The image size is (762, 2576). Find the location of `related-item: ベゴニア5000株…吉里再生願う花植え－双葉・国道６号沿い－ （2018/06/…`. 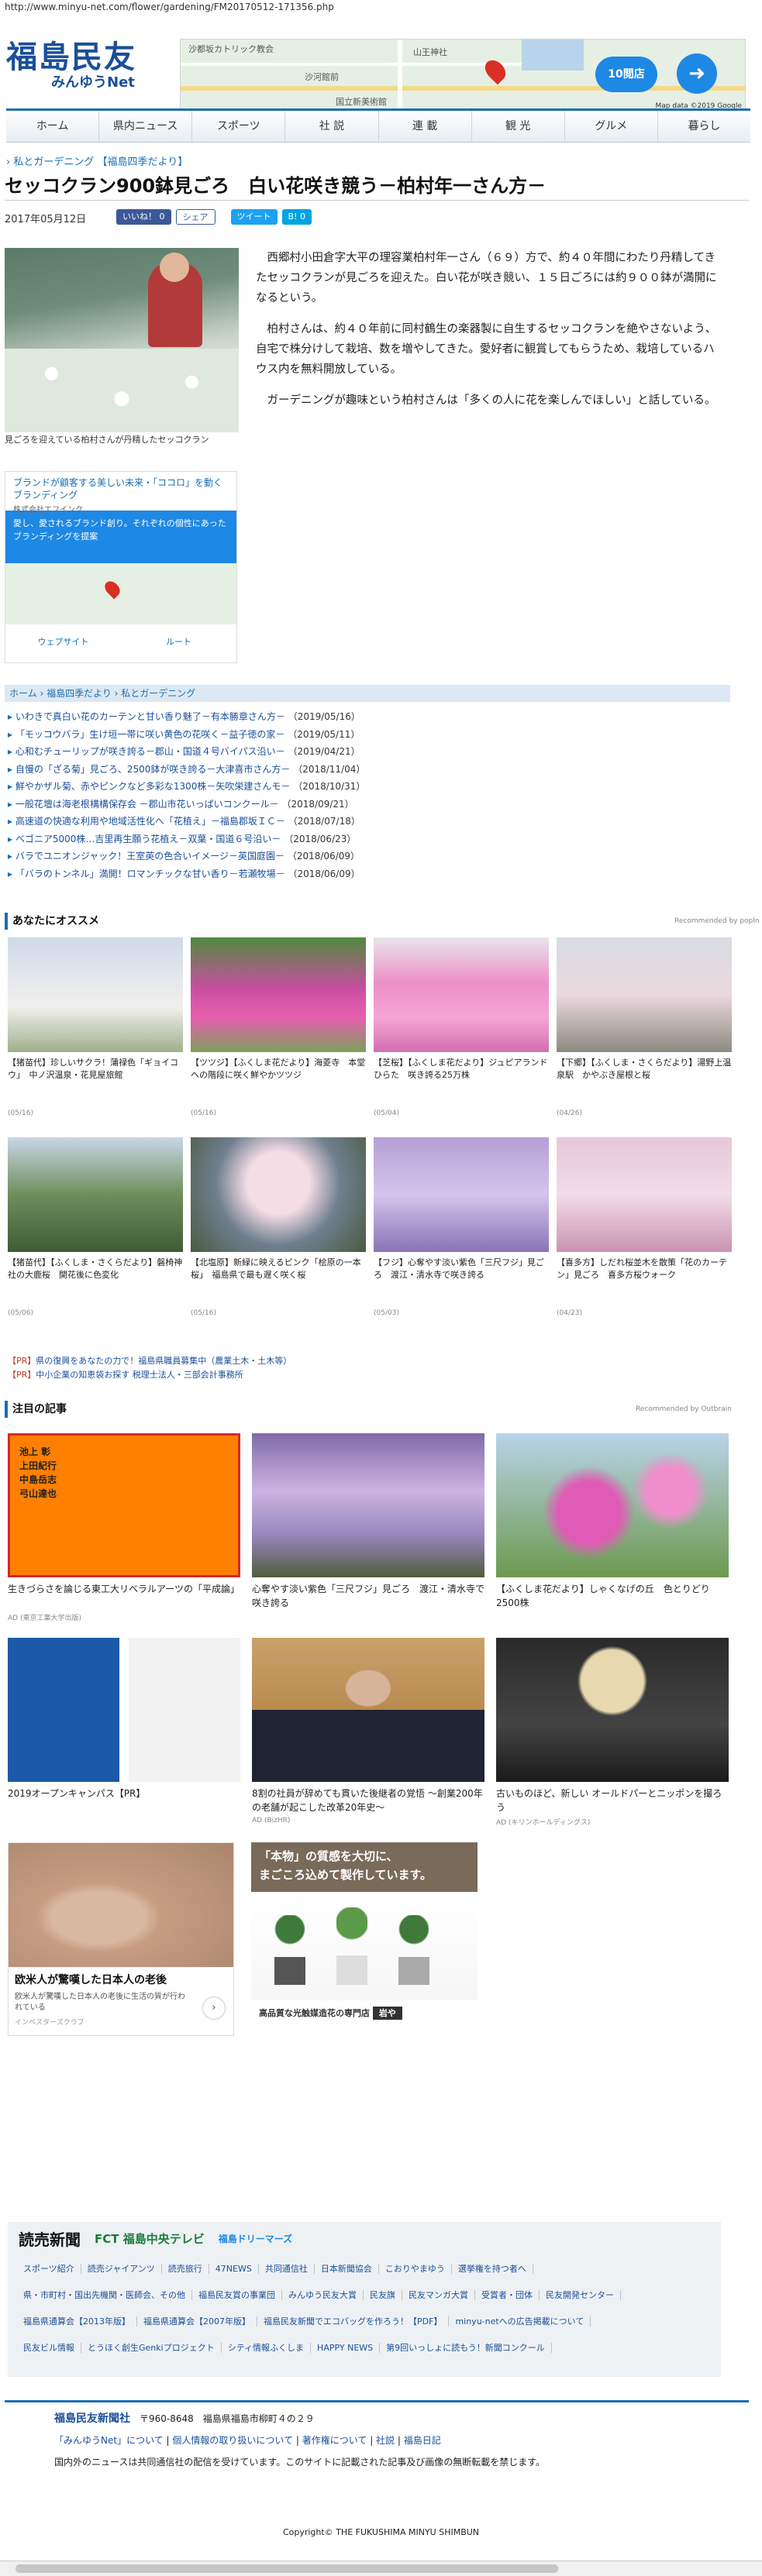

related-item: ベゴニア5000株…吉里再生願う花植え－双葉・国道６号沿い－ （2018/06/… is located at coordinates (368, 839).